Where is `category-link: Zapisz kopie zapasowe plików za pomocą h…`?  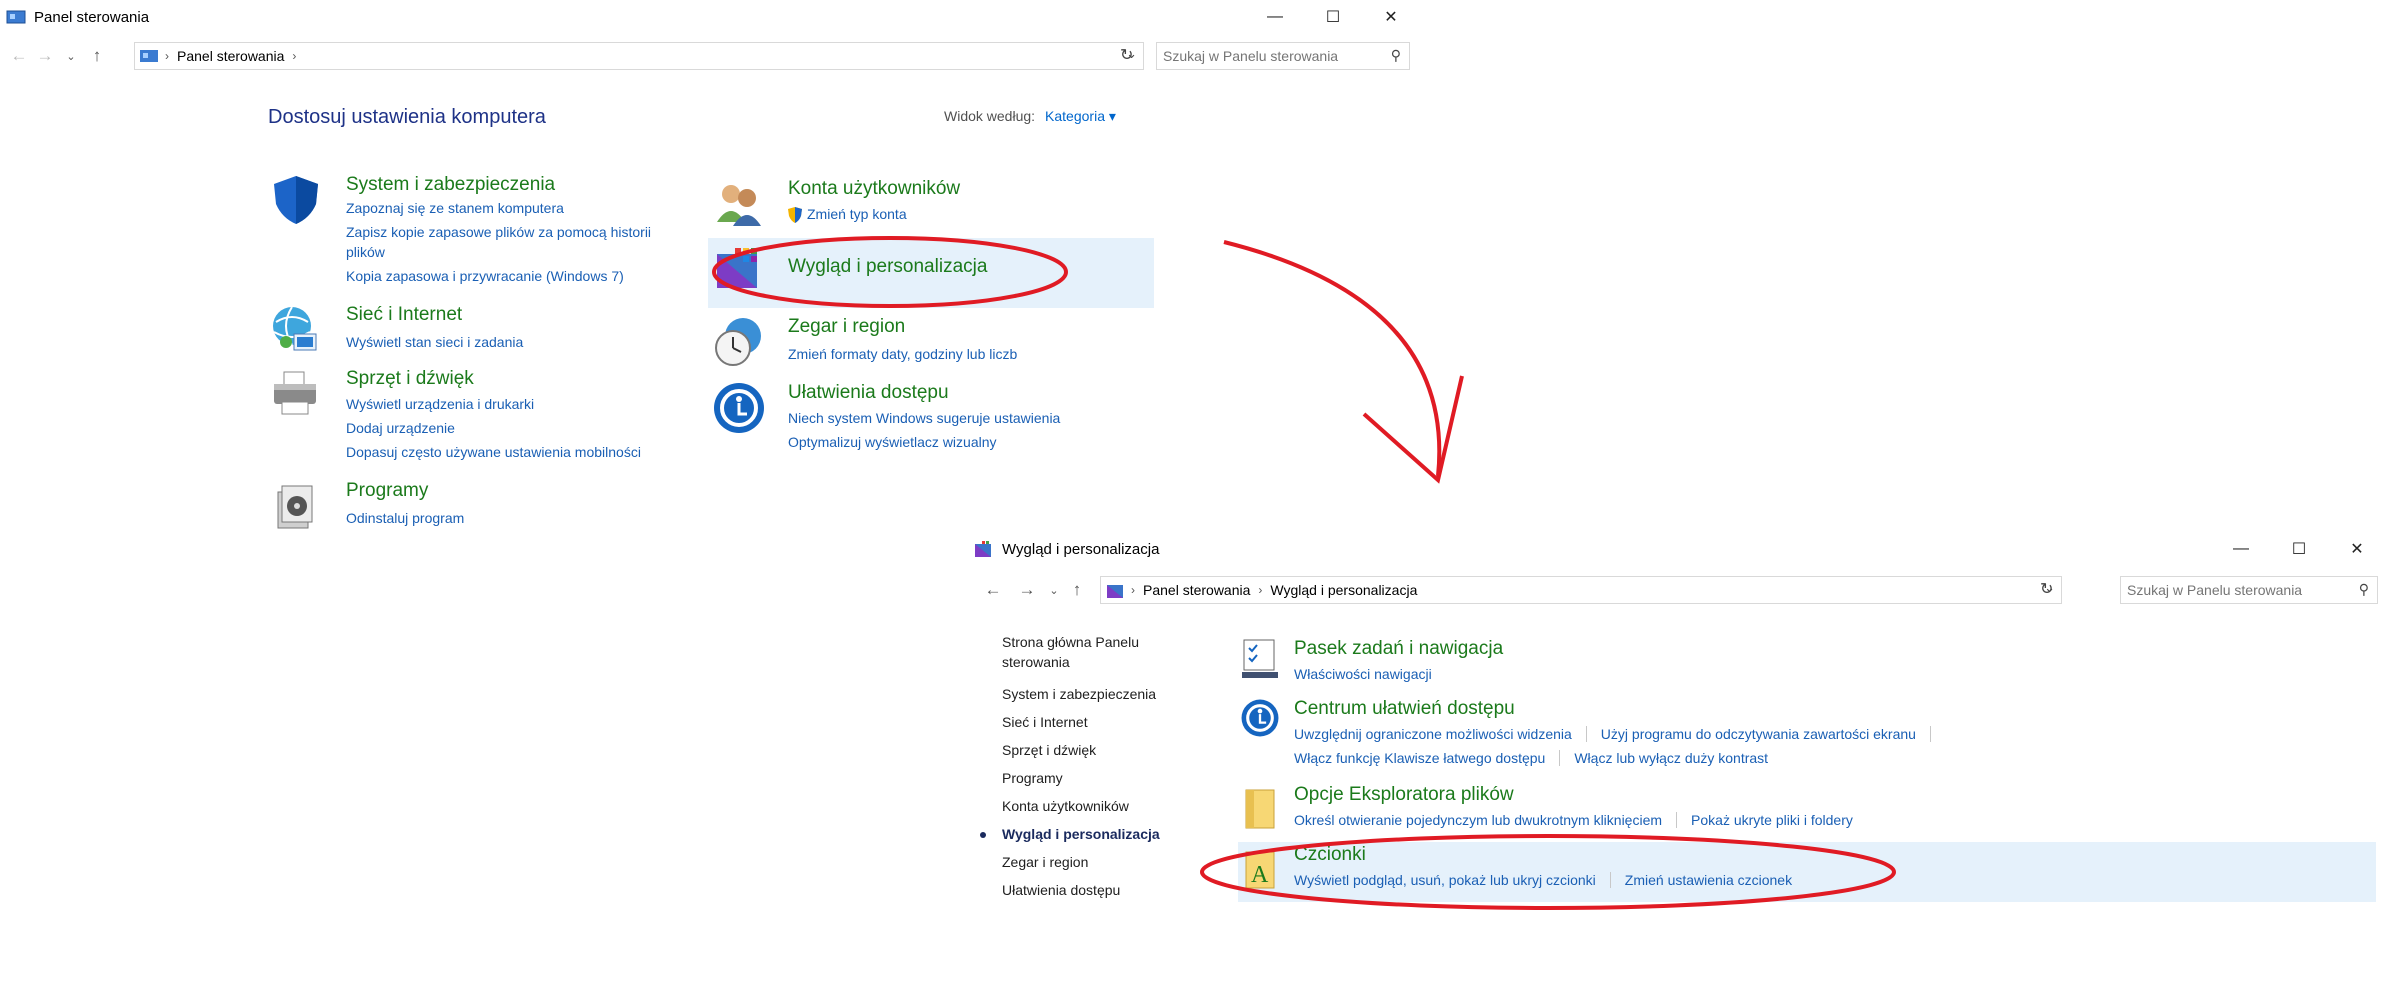 category-link: Zapisz kopie zapasowe plików za pomocą h… is located at coordinates (498, 232).